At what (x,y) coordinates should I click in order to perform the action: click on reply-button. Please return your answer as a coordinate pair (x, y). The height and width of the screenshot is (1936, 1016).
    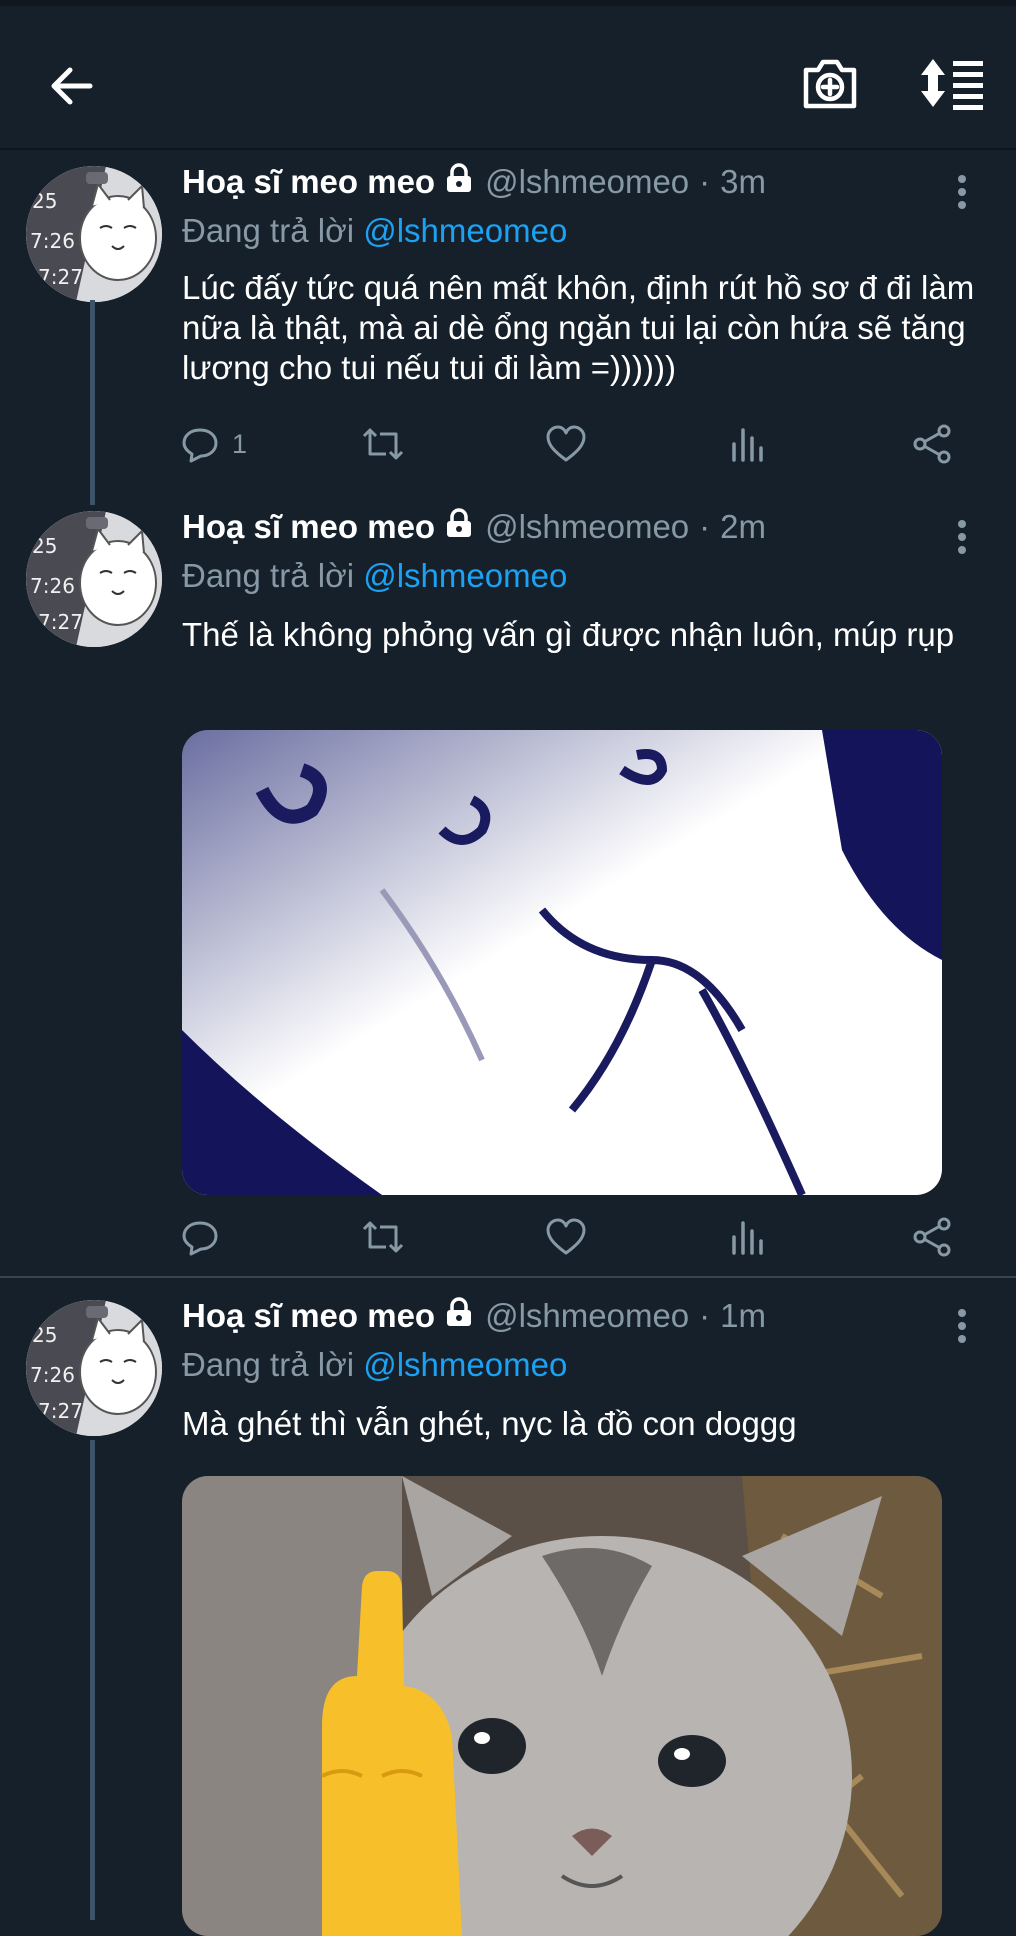
    Looking at the image, I should click on (206, 1237).